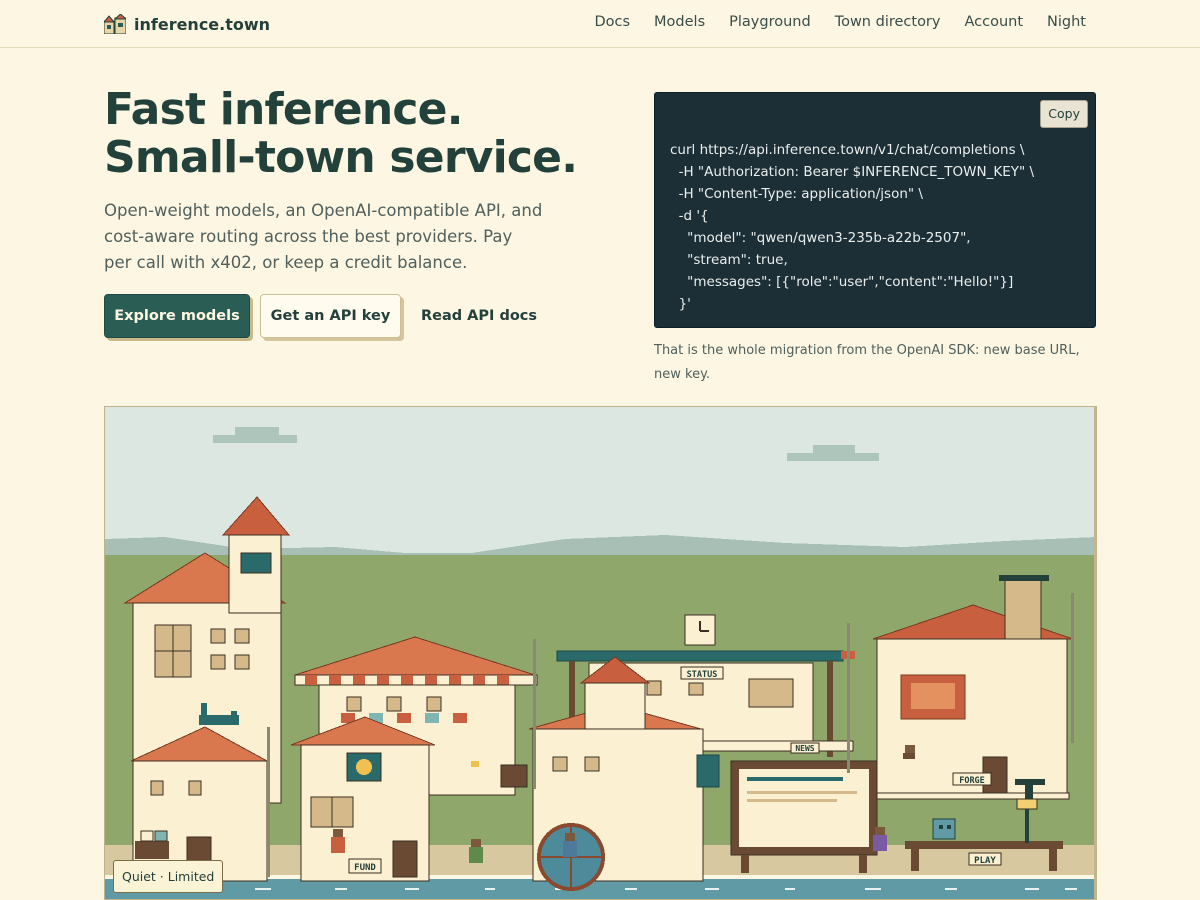  Describe the element at coordinates (202, 24) in the screenshot. I see `brand-name: inference.town` at that location.